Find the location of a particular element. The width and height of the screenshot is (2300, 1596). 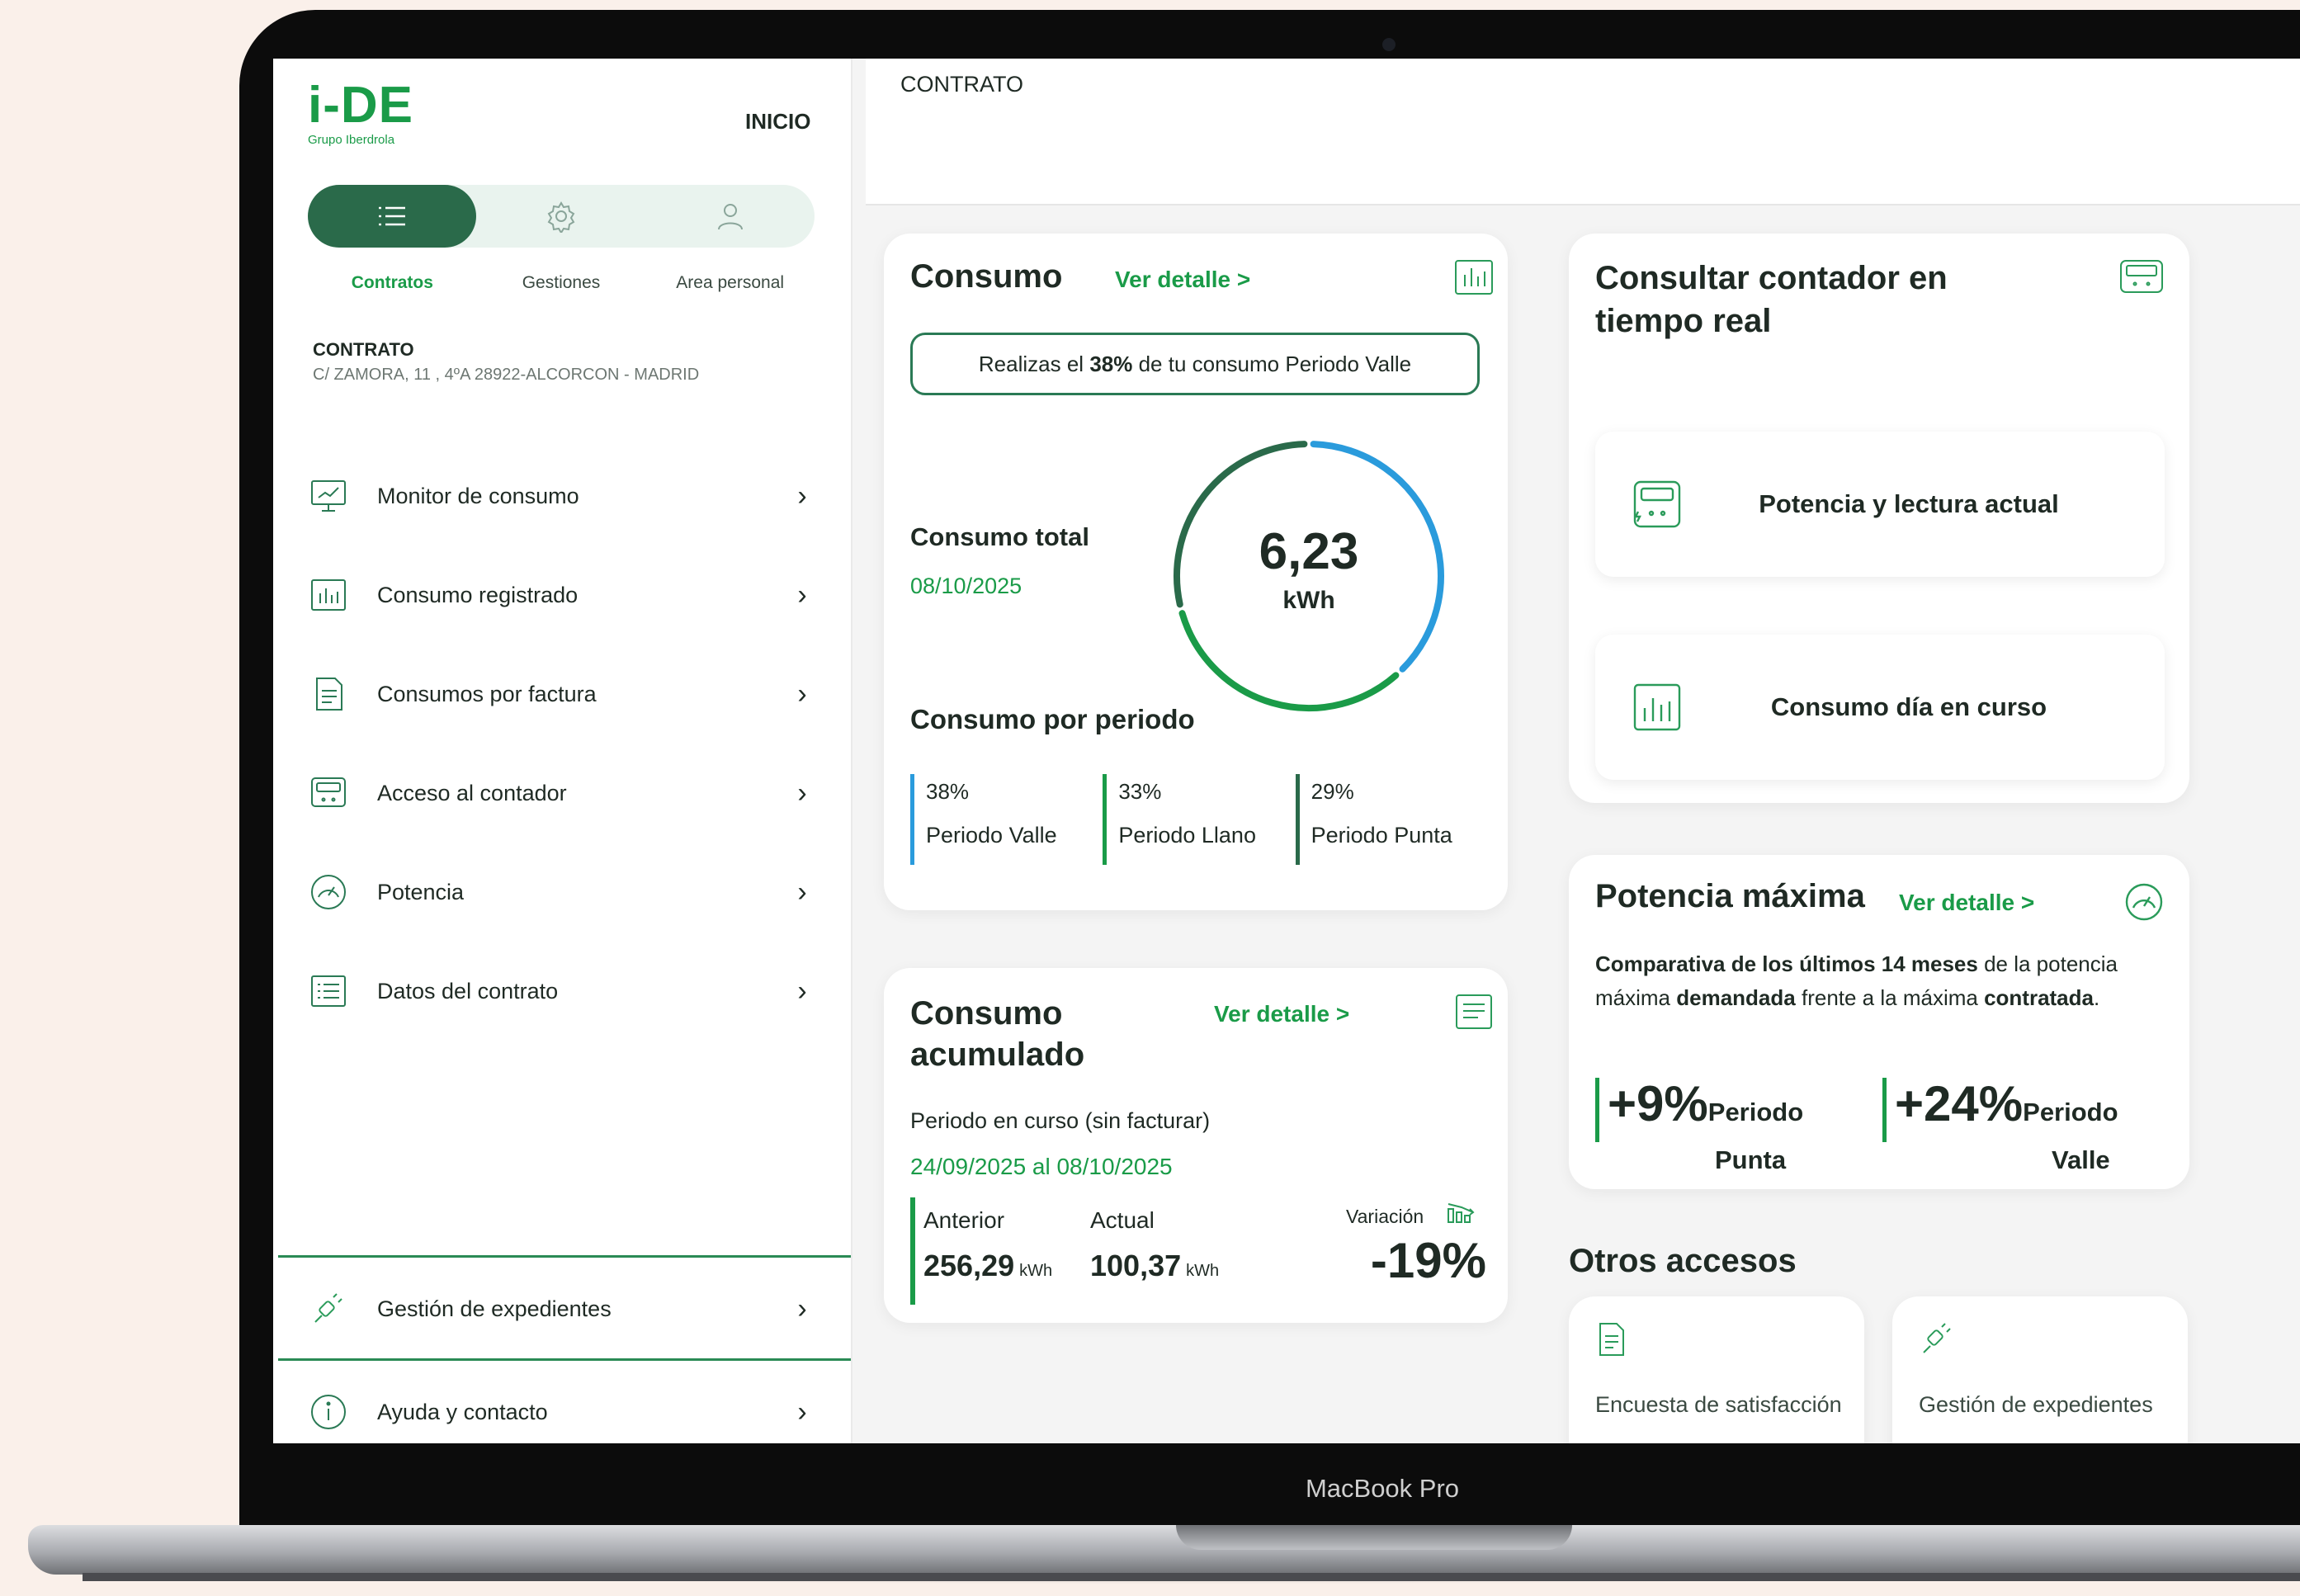

period-pct: 29% is located at coordinates (1332, 791).